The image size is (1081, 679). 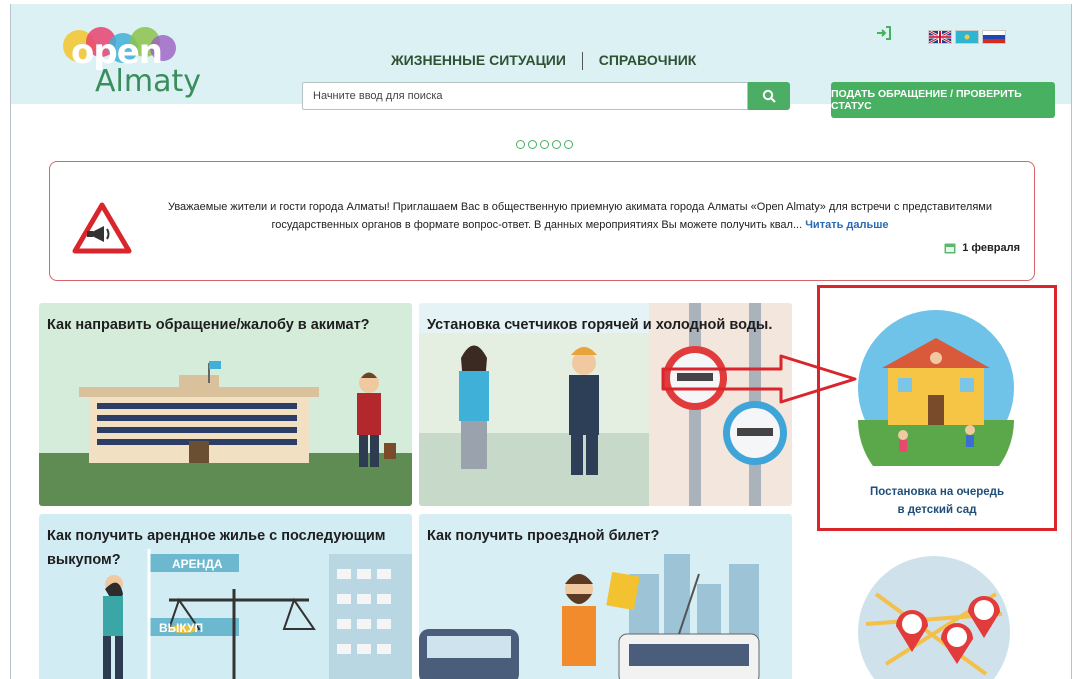 I want to click on carousel-dots, so click(x=544, y=144).